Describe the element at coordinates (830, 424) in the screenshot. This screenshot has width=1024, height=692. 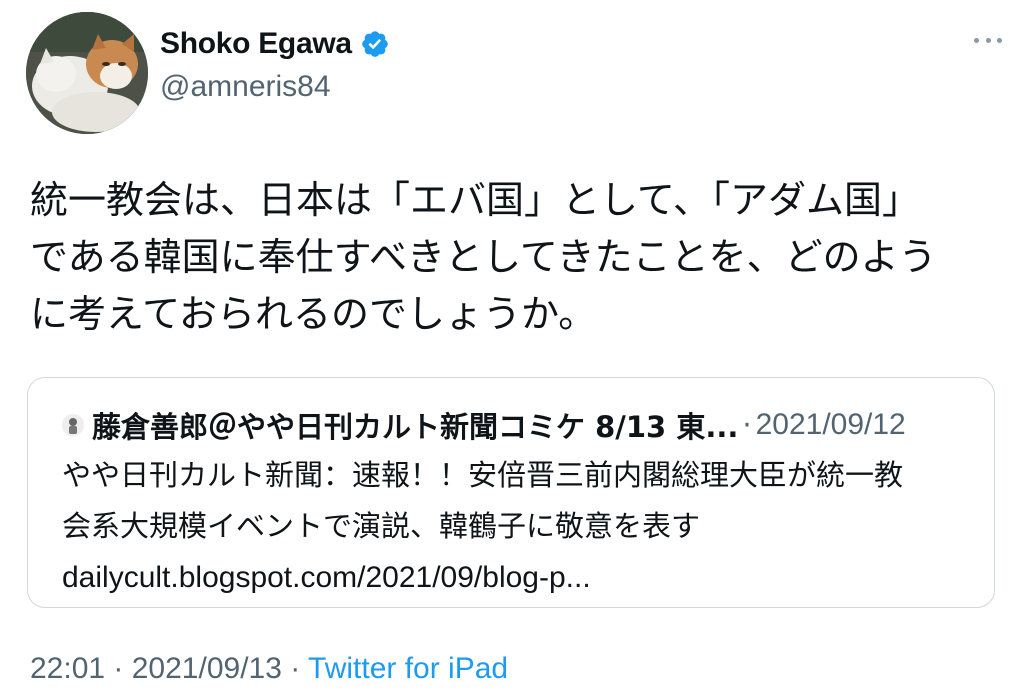
I see `quoted-date: 2021/09/12` at that location.